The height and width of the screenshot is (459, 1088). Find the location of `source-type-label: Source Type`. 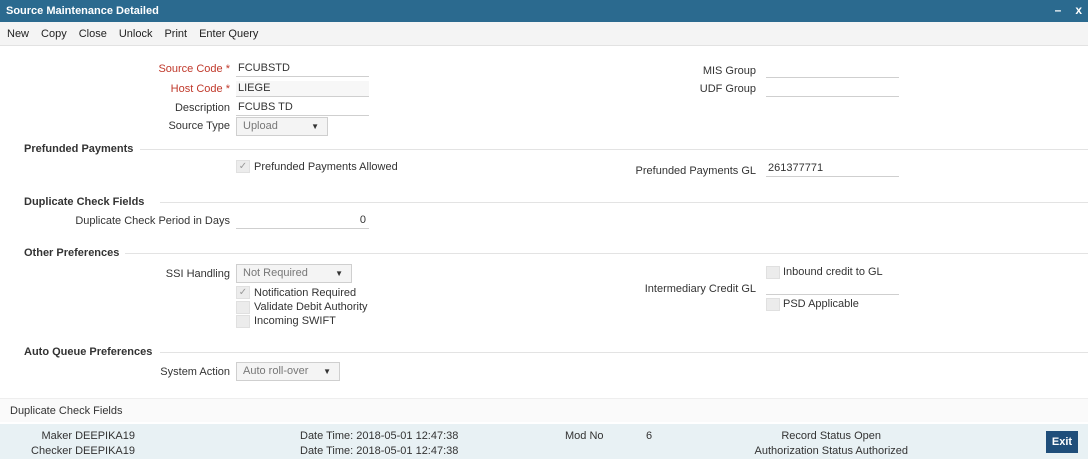

source-type-label: Source Type is located at coordinates (199, 126).